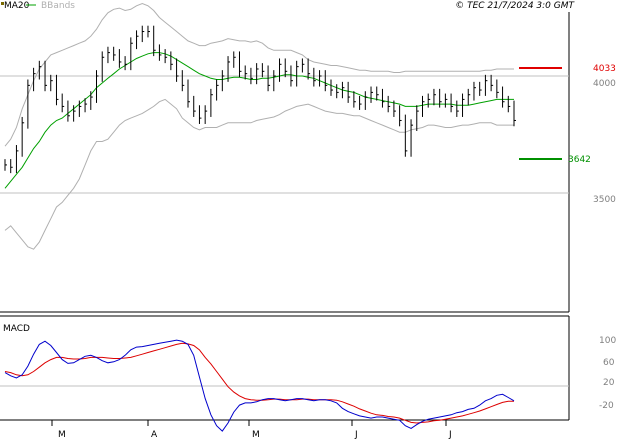 The width and height of the screenshot is (627, 440). Describe the element at coordinates (609, 363) in the screenshot. I see `macd-tick-60: 60` at that location.